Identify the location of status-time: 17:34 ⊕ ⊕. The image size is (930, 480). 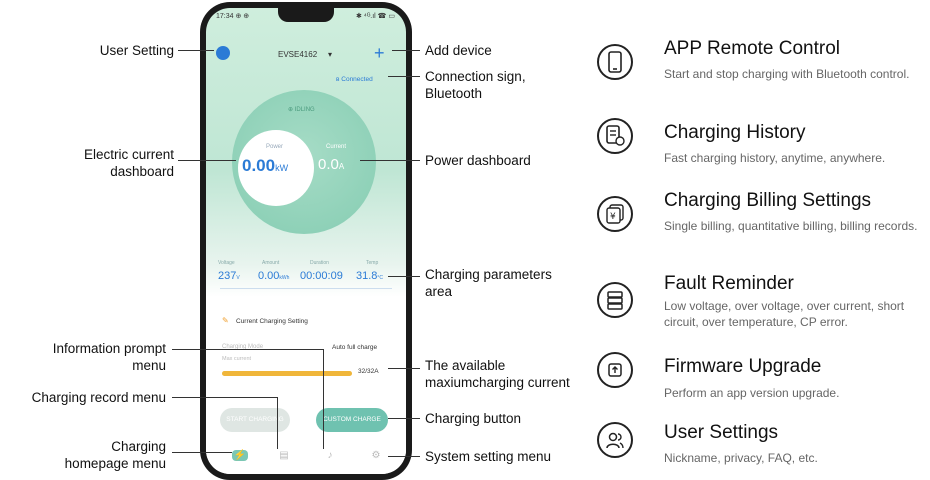
(233, 16).